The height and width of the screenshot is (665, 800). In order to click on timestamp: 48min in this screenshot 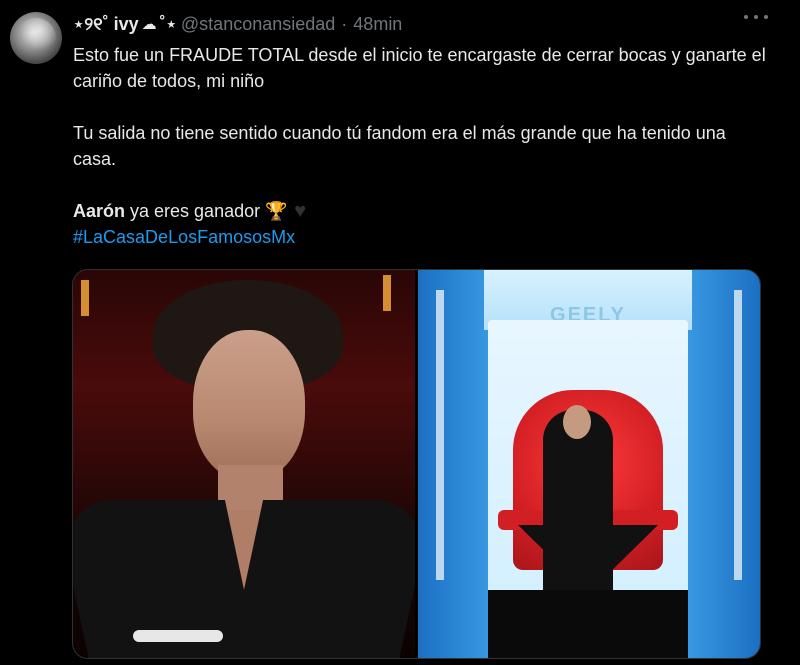, I will do `click(377, 24)`.